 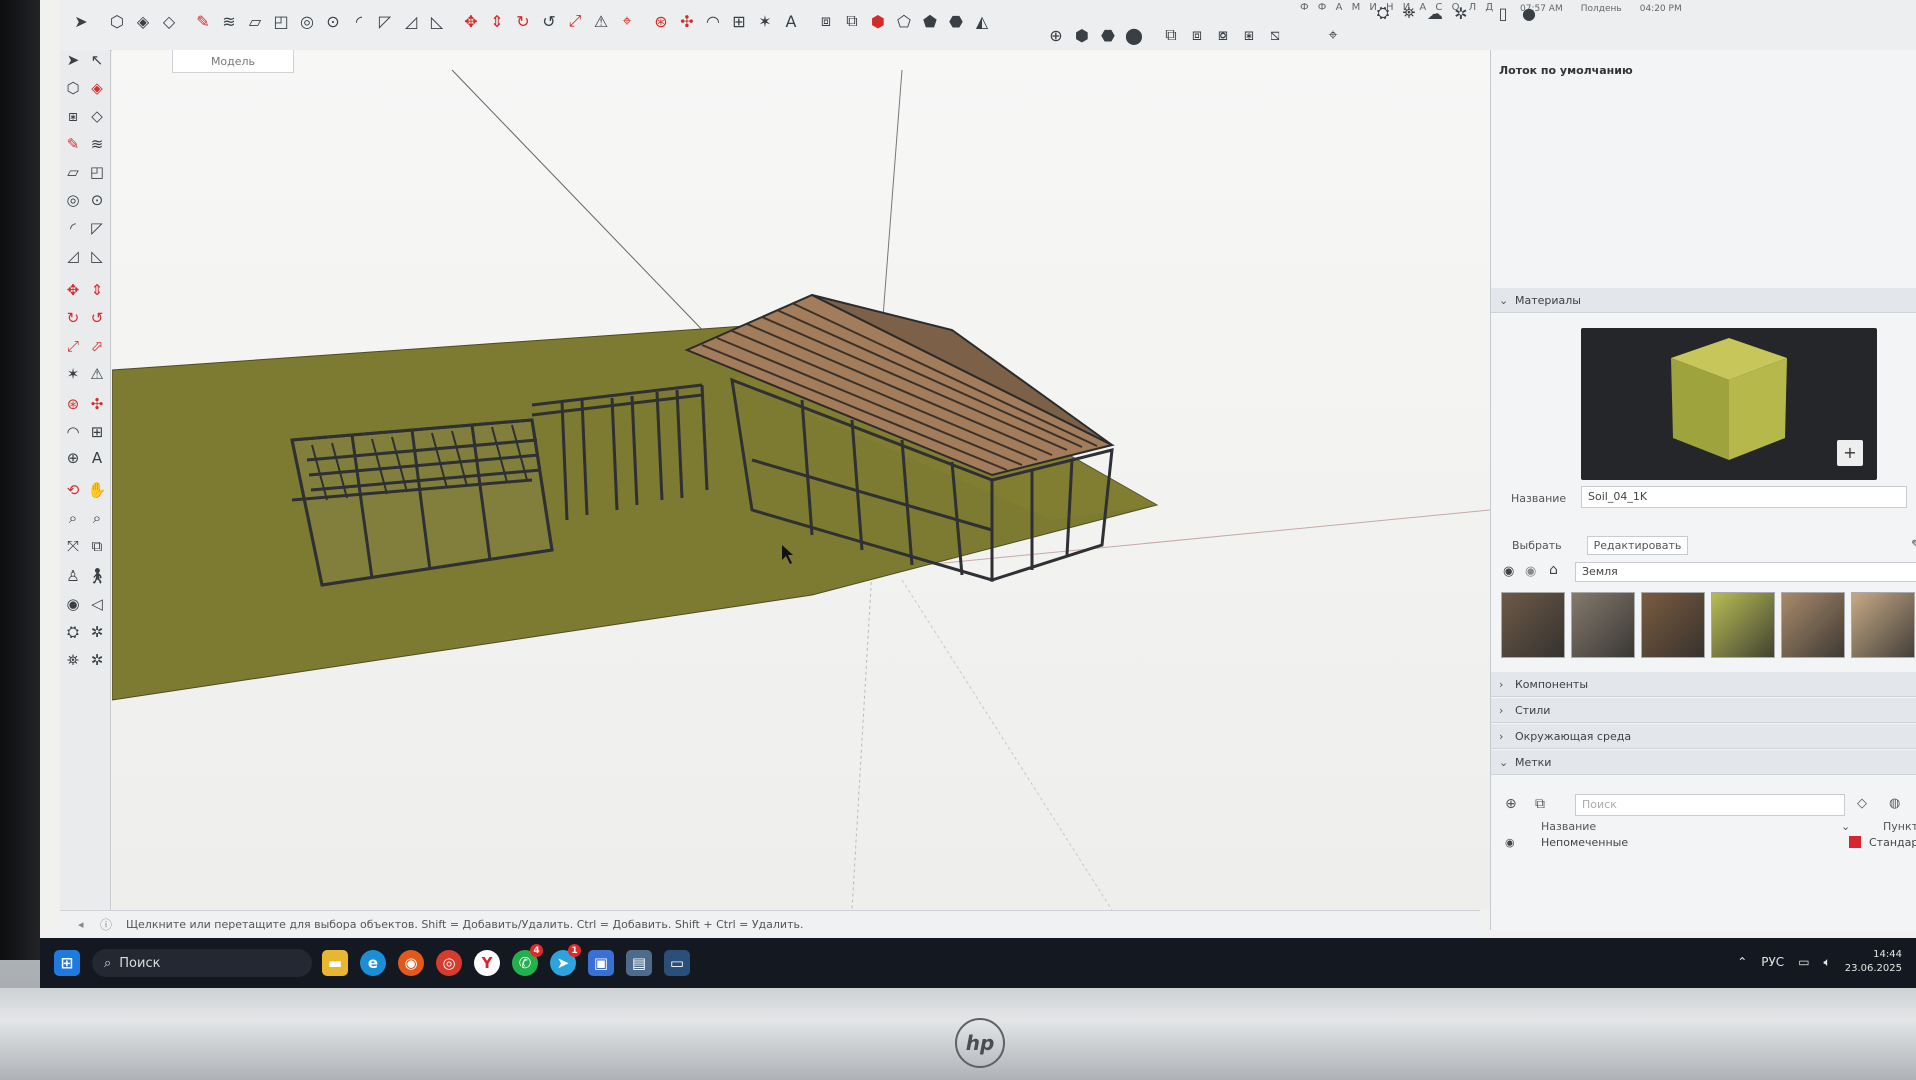 I want to click on eraser-icon: ◇, so click(x=169, y=21).